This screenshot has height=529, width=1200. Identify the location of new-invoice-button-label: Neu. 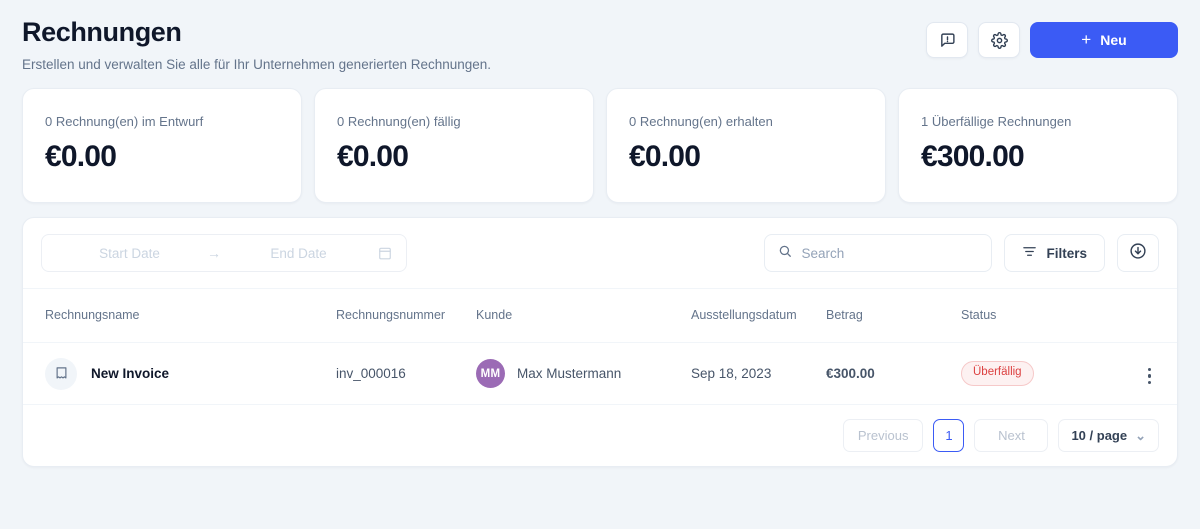
(1113, 40).